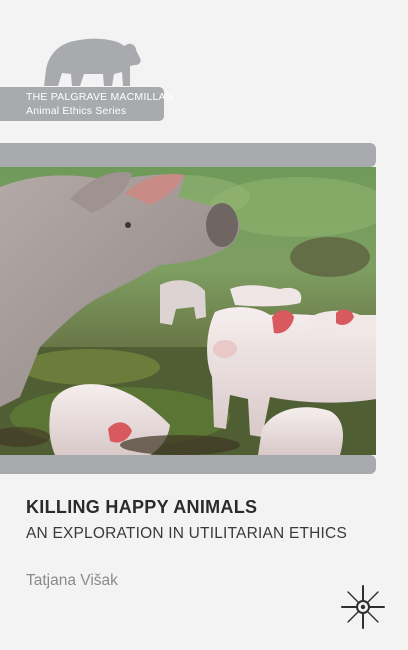 The image size is (408, 650). I want to click on series-name-line1: THE PALGRAVE MACMILLAN, so click(100, 97).